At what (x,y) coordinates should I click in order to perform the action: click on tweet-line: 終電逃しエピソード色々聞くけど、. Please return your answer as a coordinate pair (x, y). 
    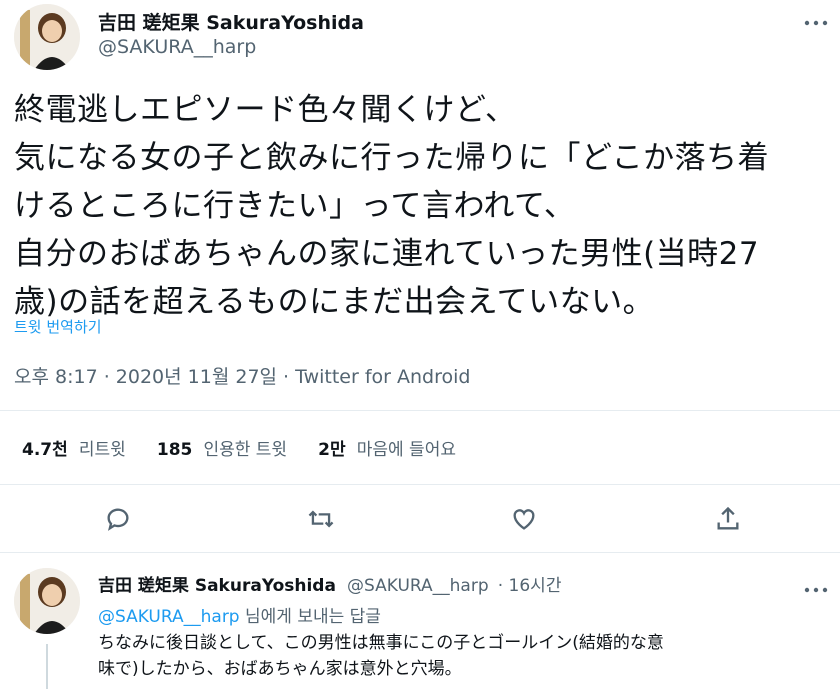
    Looking at the image, I should click on (265, 110).